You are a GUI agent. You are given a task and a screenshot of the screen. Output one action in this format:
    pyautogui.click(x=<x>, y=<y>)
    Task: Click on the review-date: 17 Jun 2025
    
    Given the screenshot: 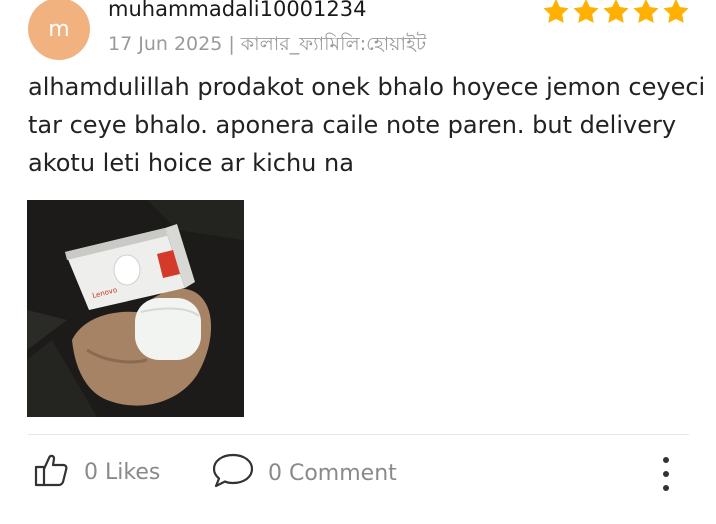 What is the action you would take?
    pyautogui.click(x=165, y=44)
    